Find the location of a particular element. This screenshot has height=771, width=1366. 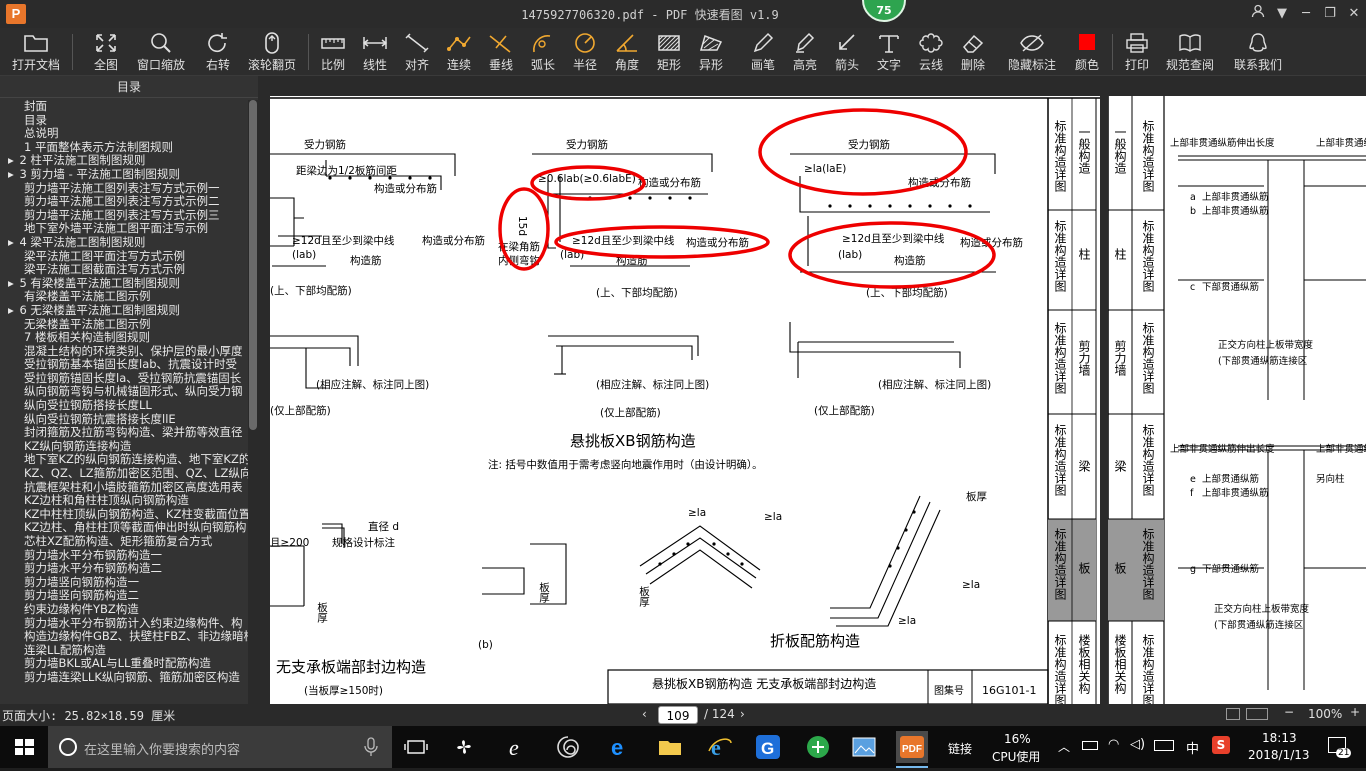

page-number-input: 109 is located at coordinates (678, 715).